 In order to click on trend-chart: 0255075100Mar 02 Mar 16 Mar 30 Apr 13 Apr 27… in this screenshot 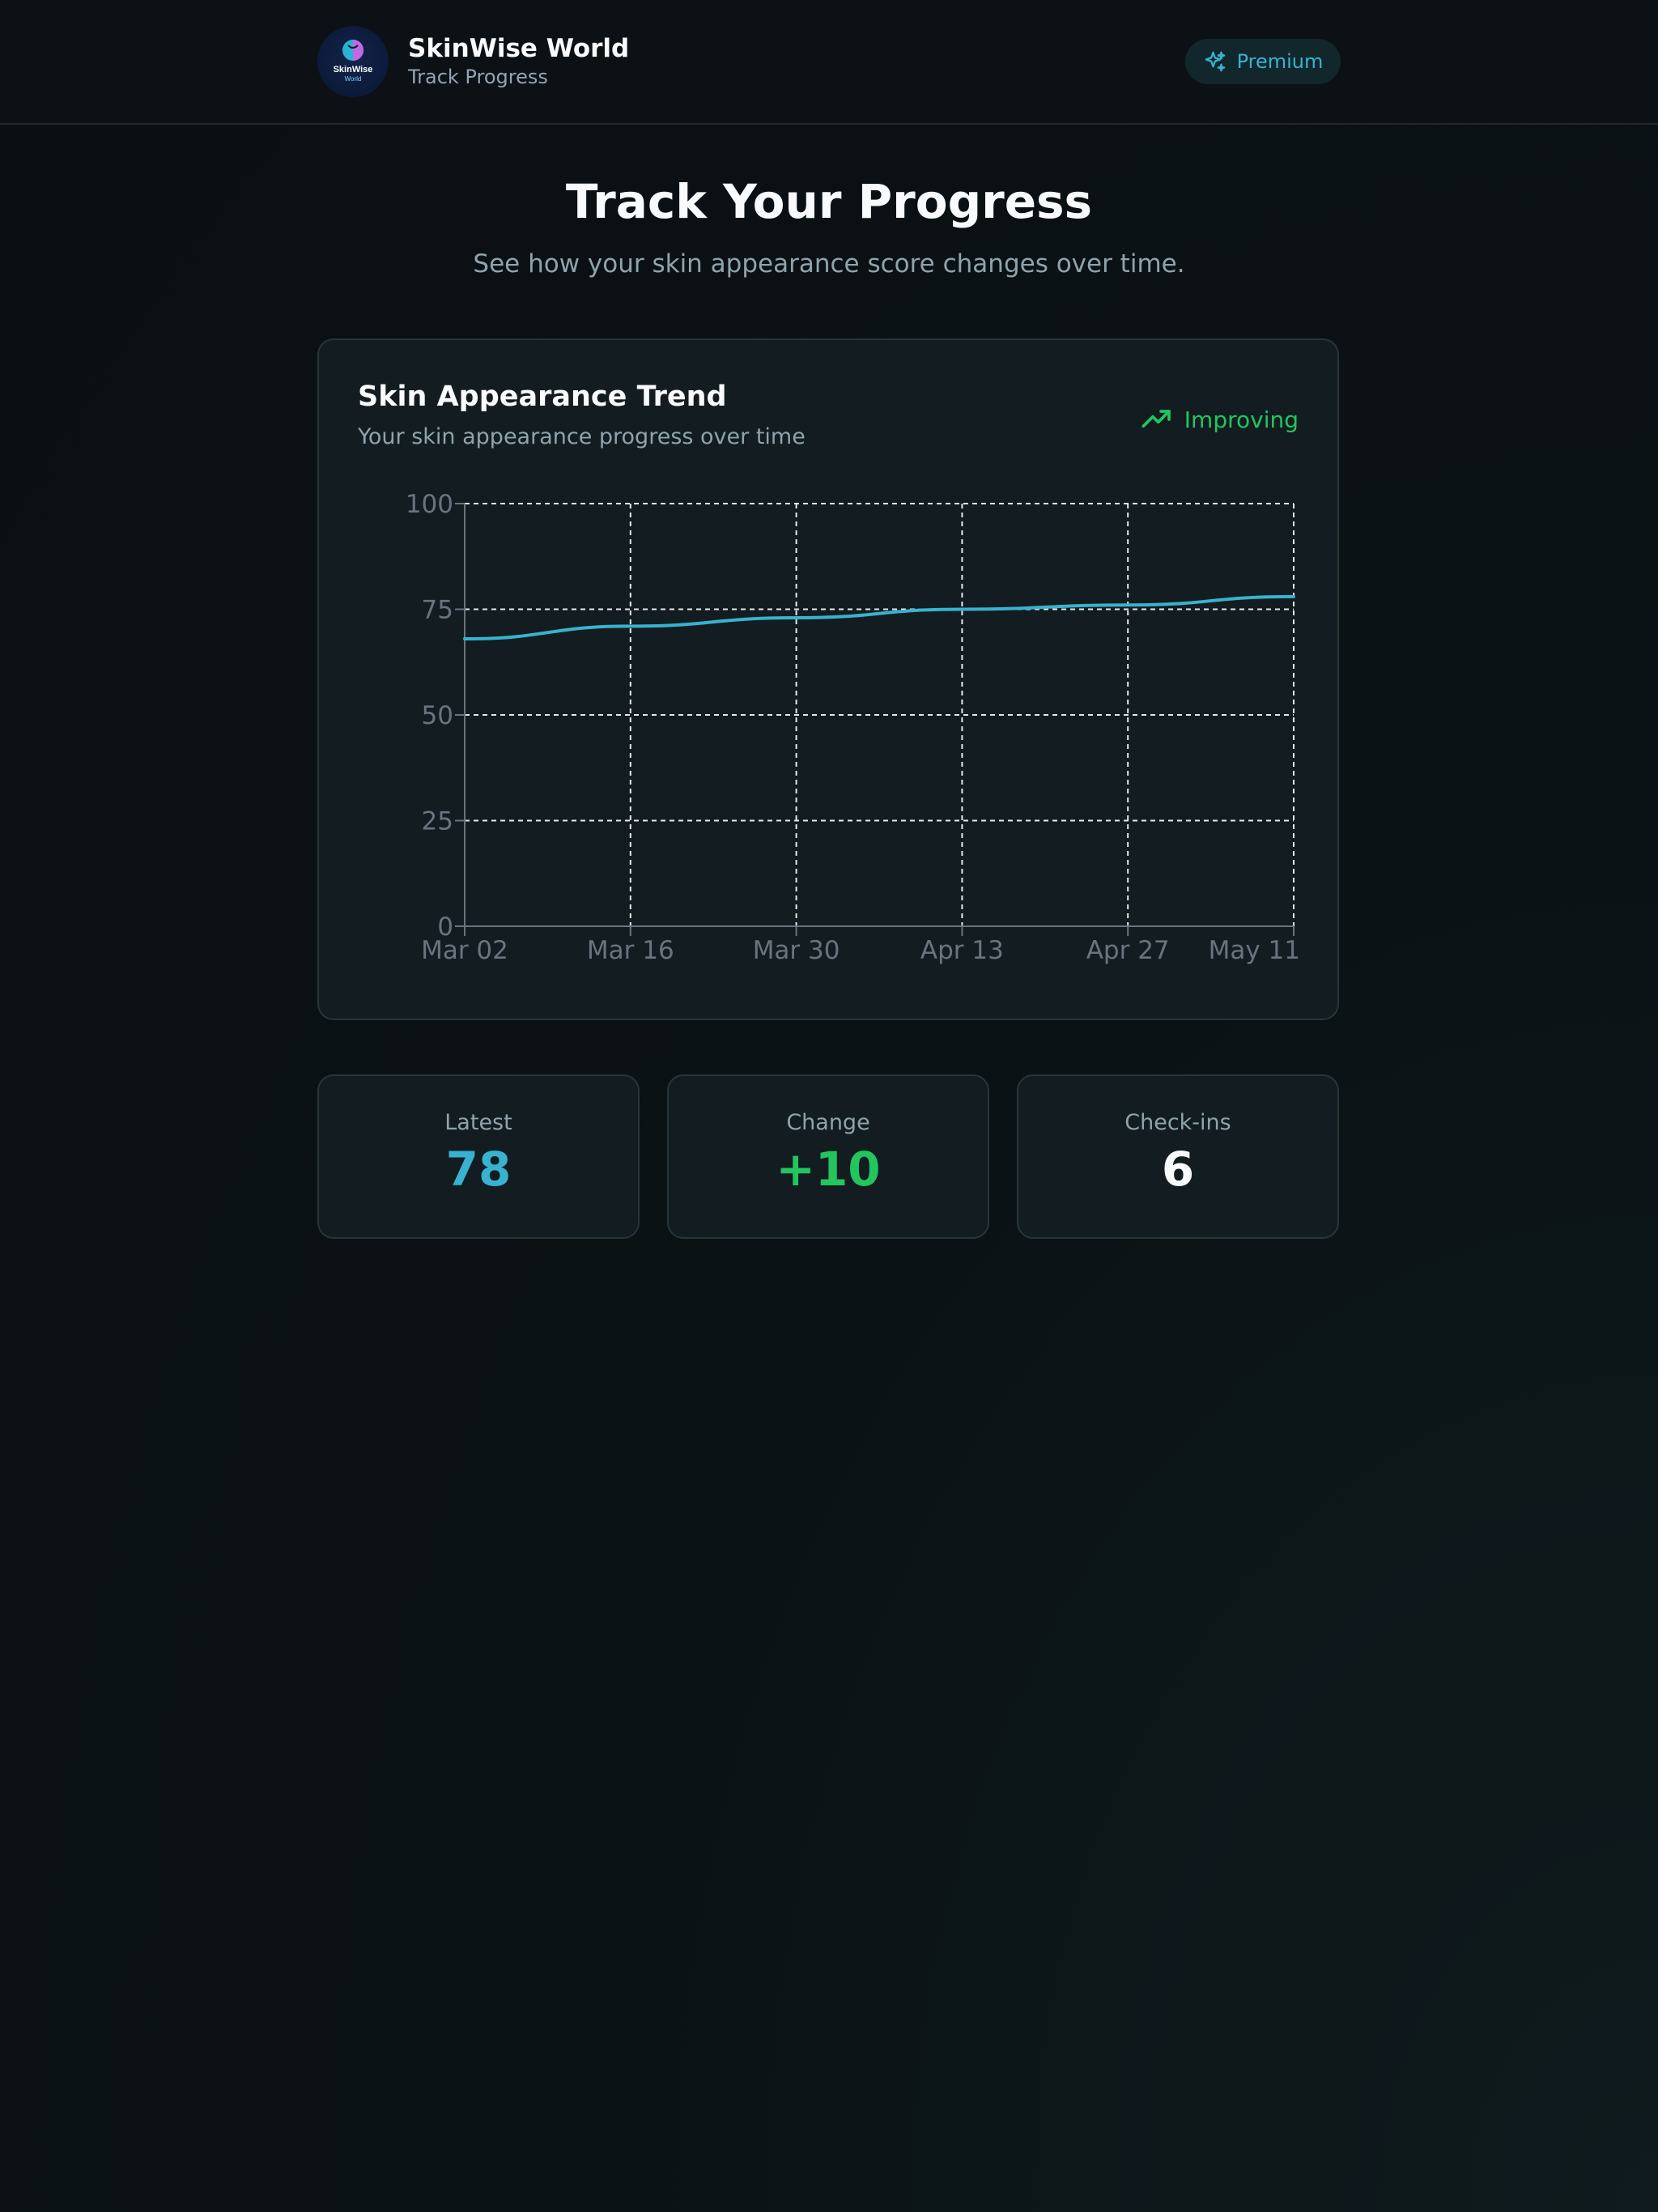, I will do `click(853, 728)`.